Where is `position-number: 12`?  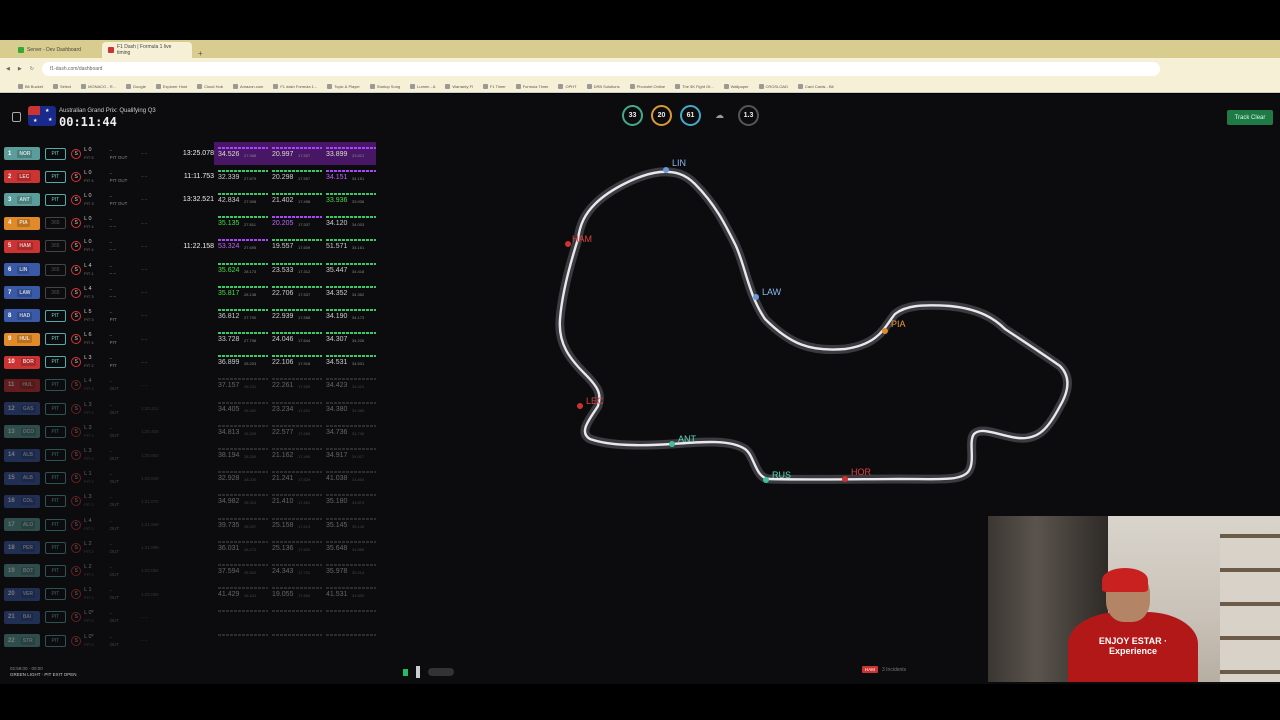 position-number: 12 is located at coordinates (11, 408).